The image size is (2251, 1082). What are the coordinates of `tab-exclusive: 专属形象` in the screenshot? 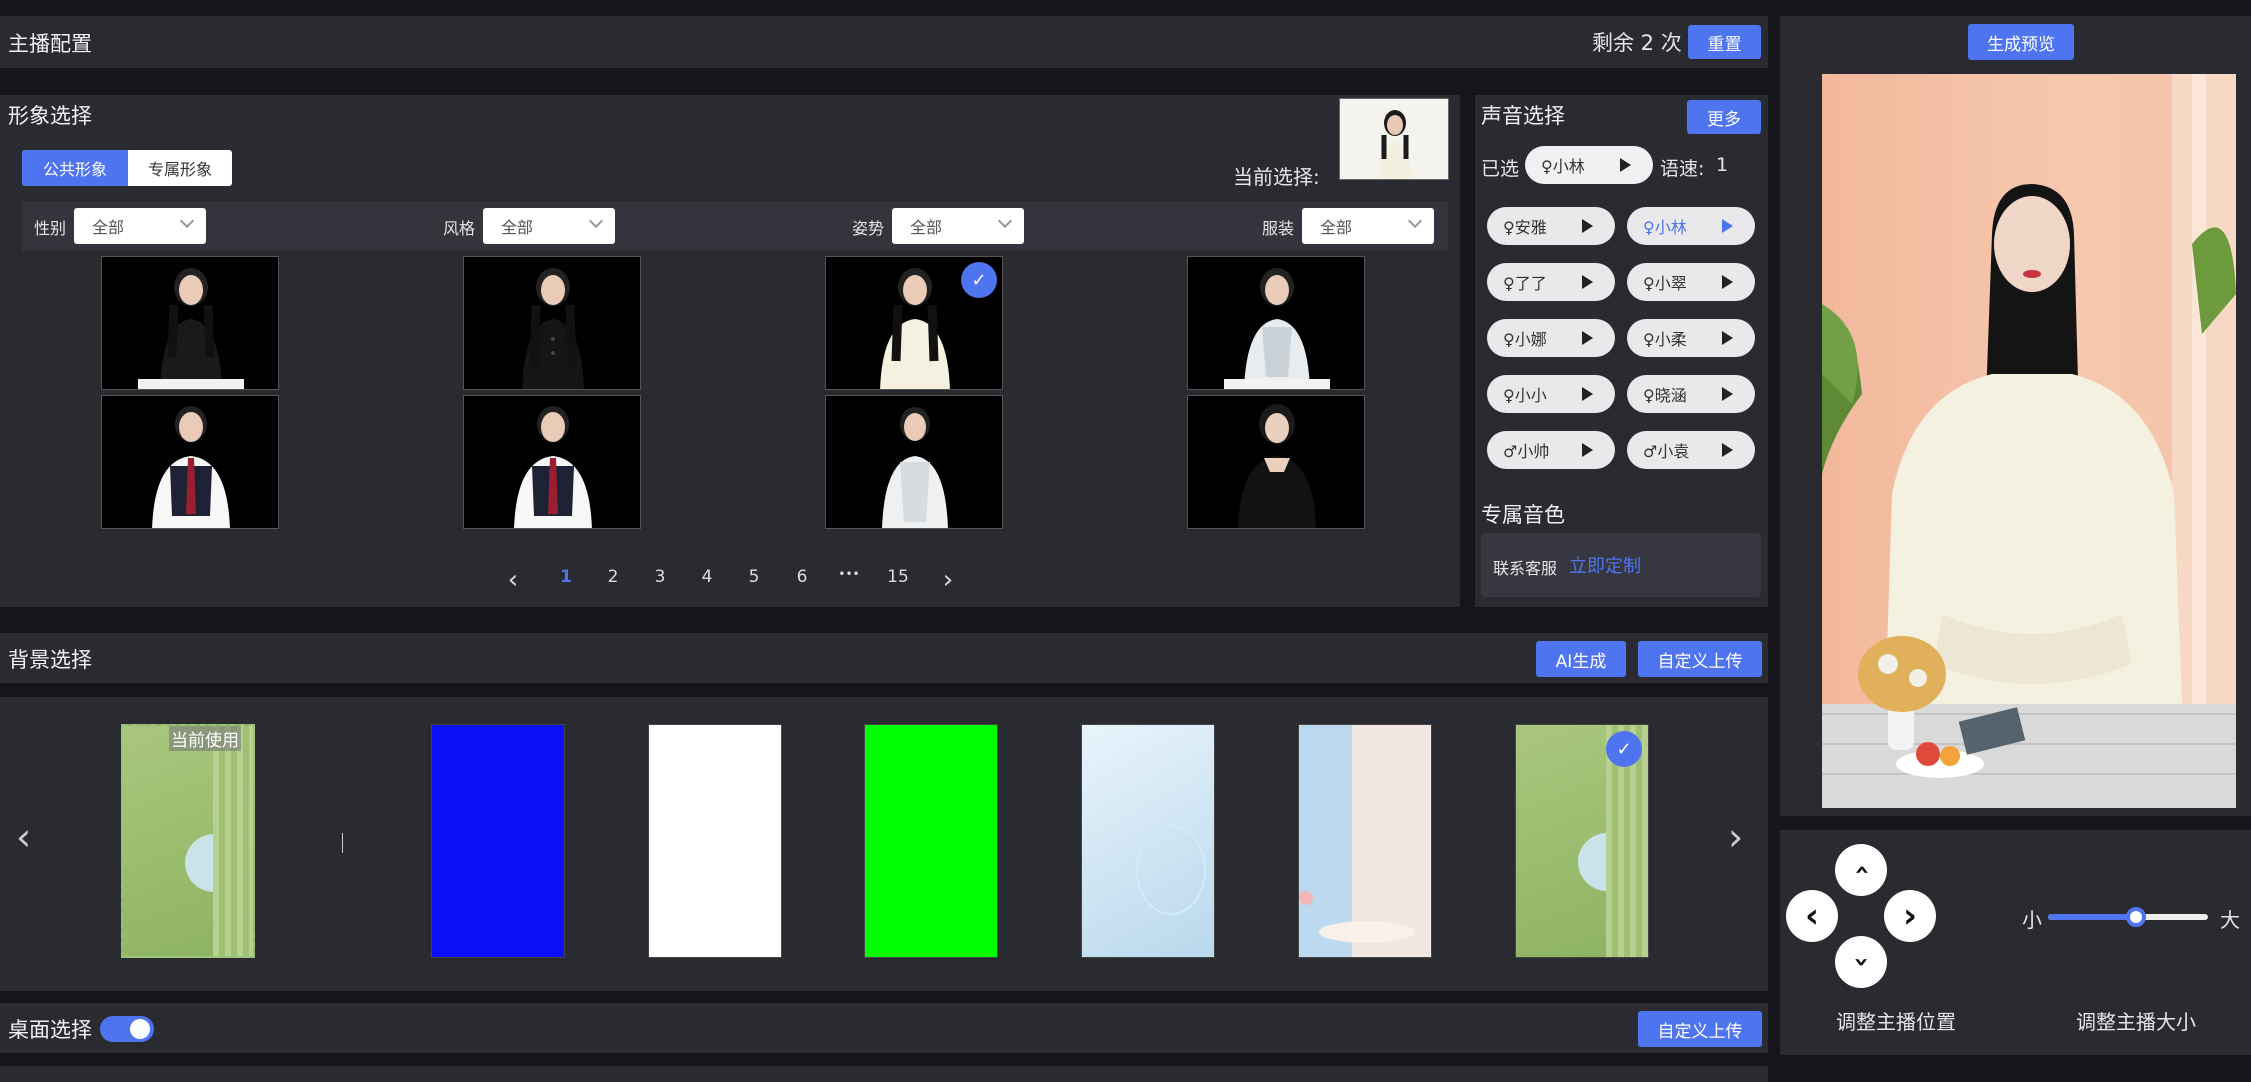 It's located at (180, 168).